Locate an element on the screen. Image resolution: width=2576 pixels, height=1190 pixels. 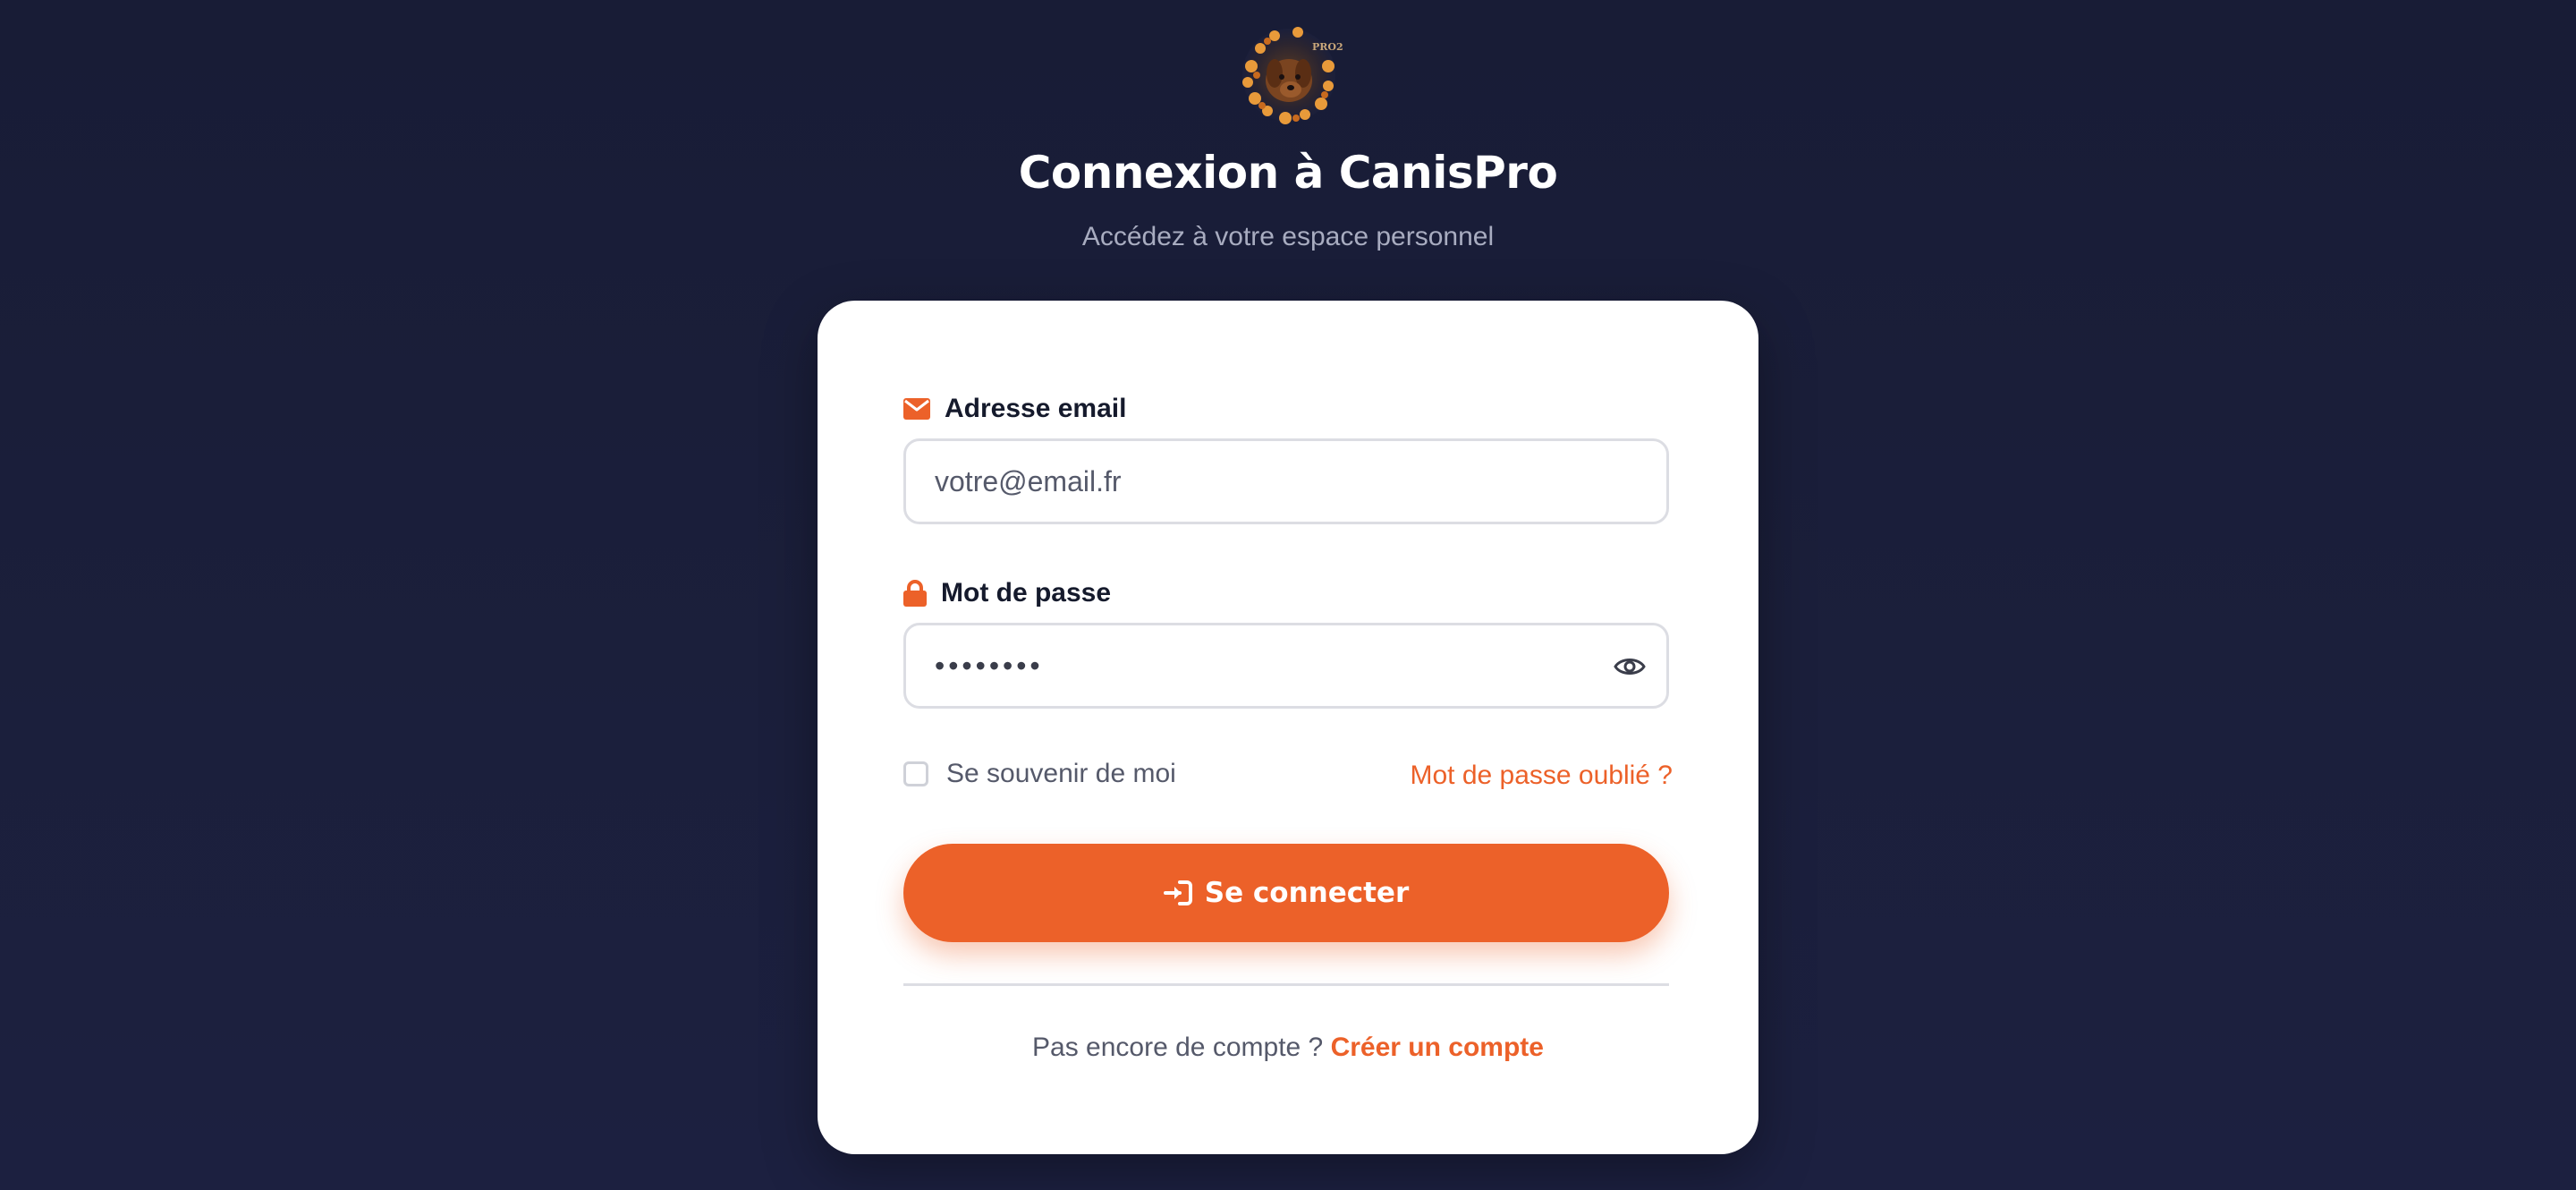
sign-in-icon is located at coordinates (1177, 892).